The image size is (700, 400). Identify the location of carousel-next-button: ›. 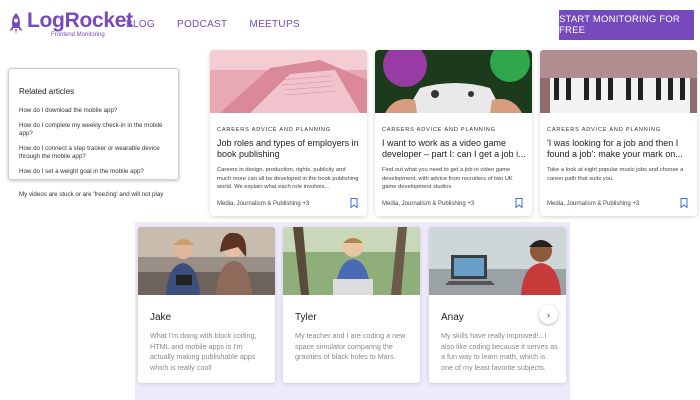
(548, 314).